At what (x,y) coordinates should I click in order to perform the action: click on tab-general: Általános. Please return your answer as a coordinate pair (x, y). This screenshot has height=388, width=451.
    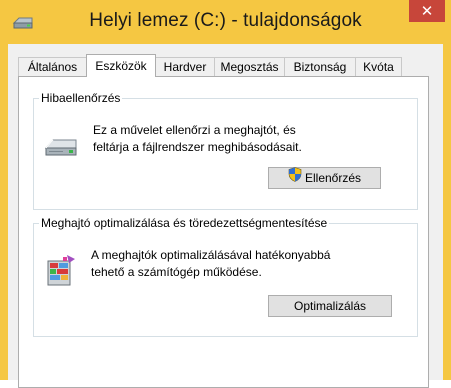
    Looking at the image, I should click on (52, 66).